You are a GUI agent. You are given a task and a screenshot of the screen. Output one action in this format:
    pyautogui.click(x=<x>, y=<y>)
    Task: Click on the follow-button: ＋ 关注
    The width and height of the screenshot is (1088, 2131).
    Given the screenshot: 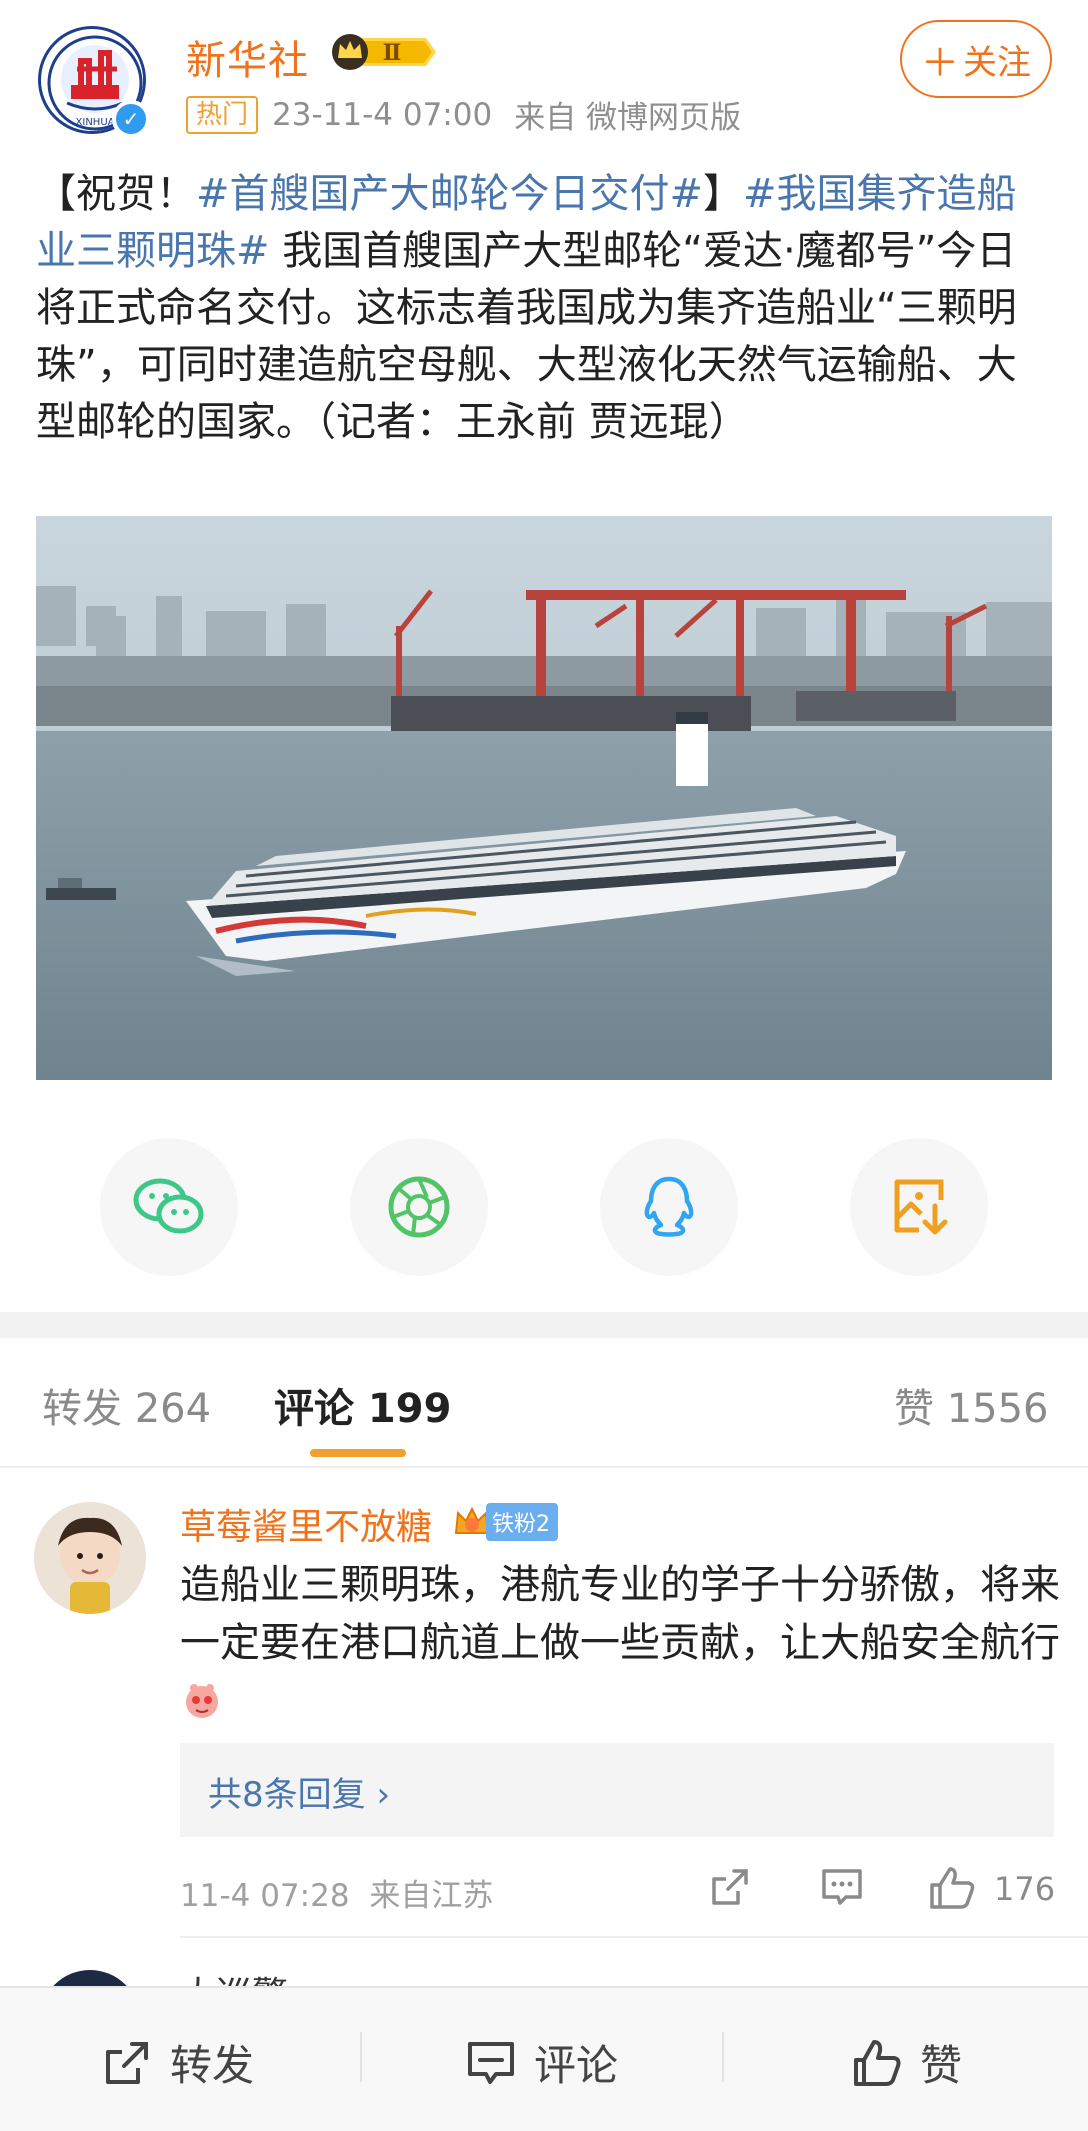 What is the action you would take?
    pyautogui.click(x=976, y=59)
    